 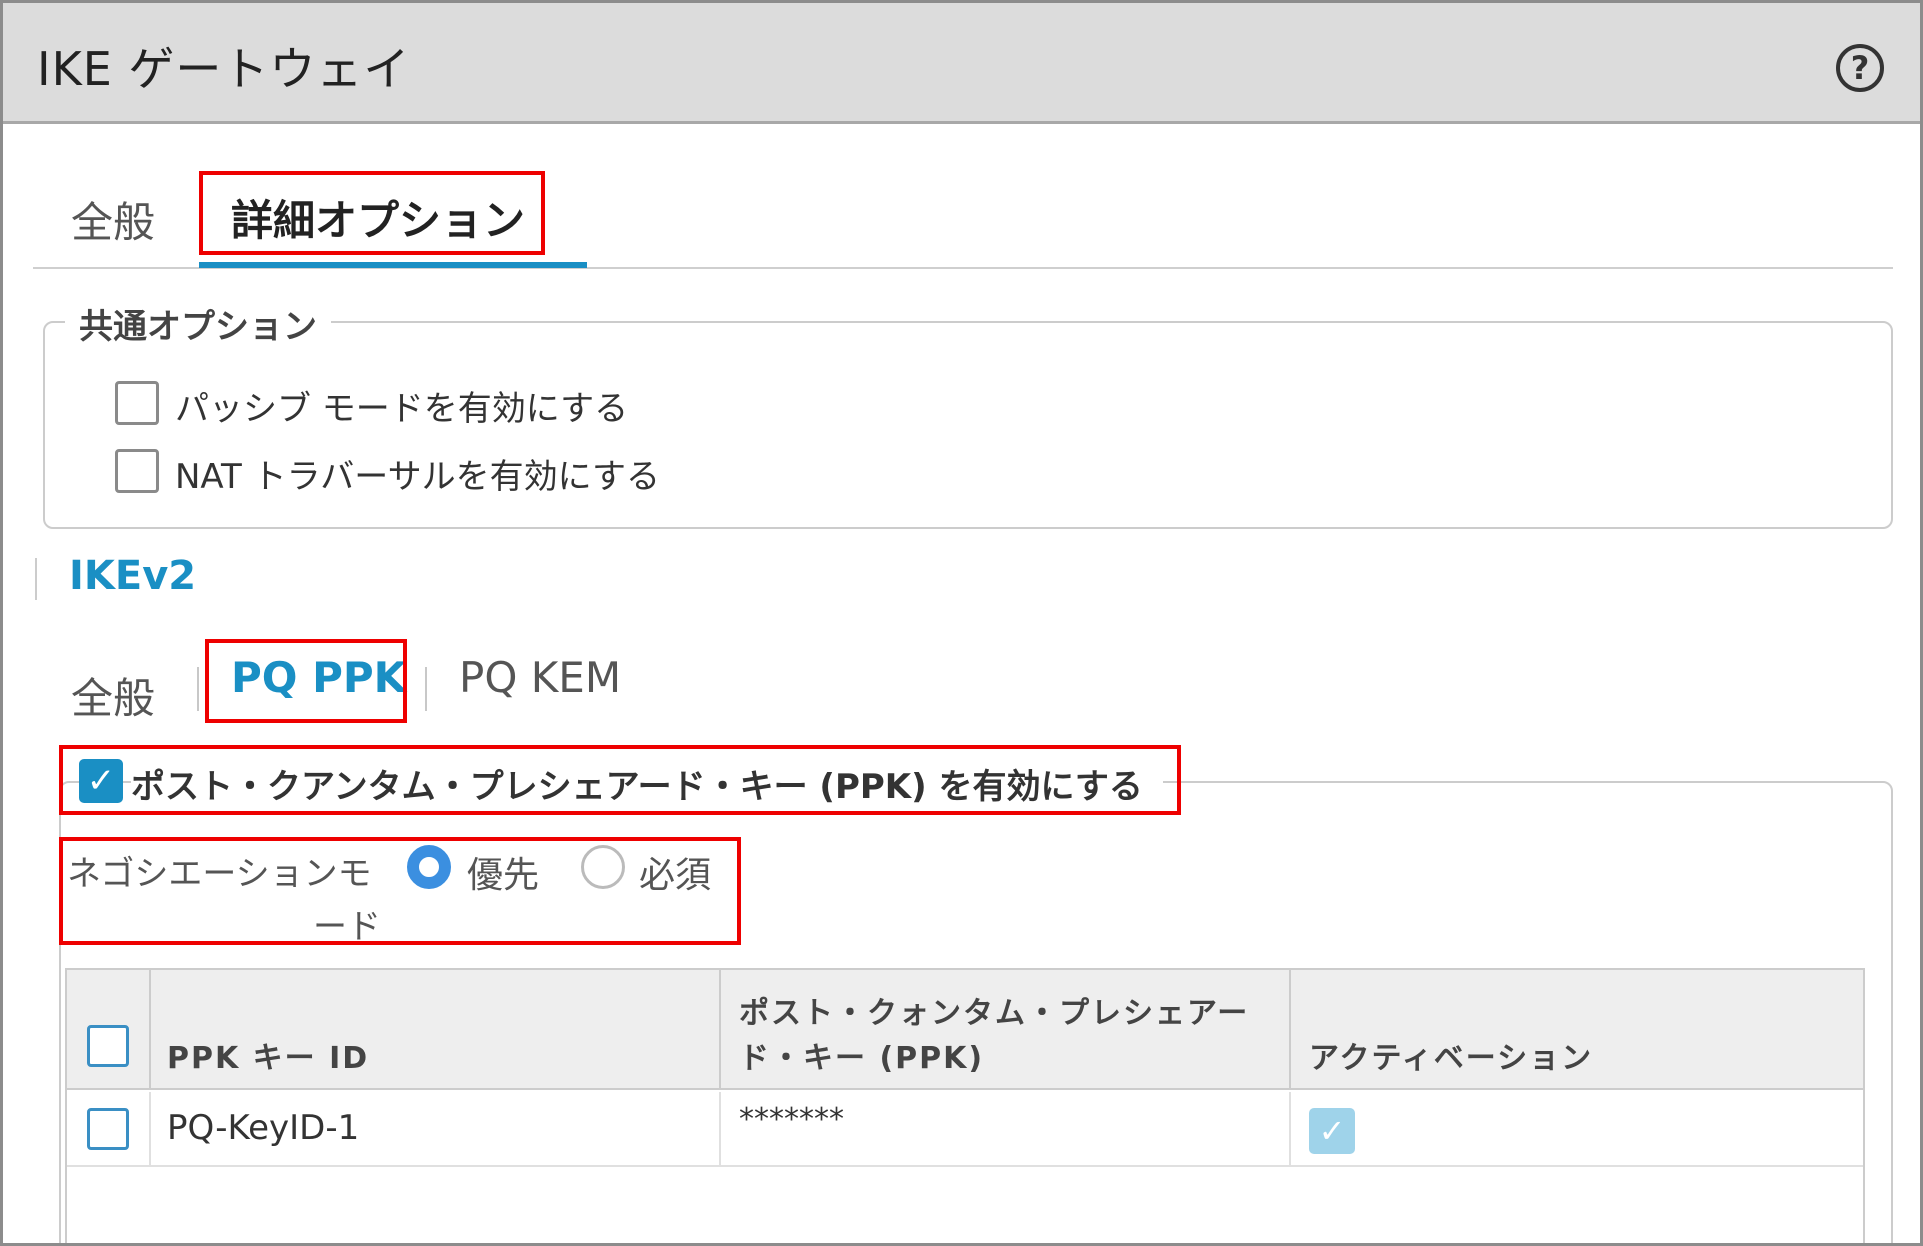 What do you see at coordinates (198, 323) in the screenshot?
I see `common-options-legend: 共通オプション` at bounding box center [198, 323].